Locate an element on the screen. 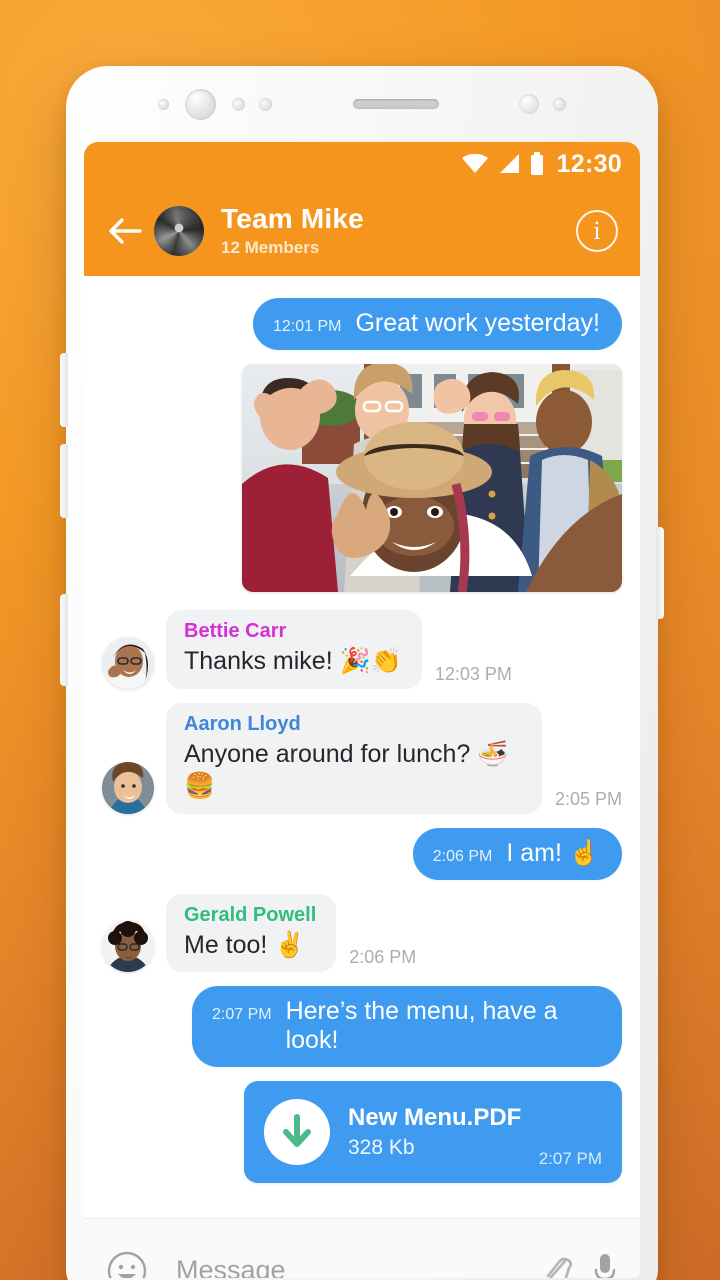  iris-sensor-dot is located at coordinates (265, 104).